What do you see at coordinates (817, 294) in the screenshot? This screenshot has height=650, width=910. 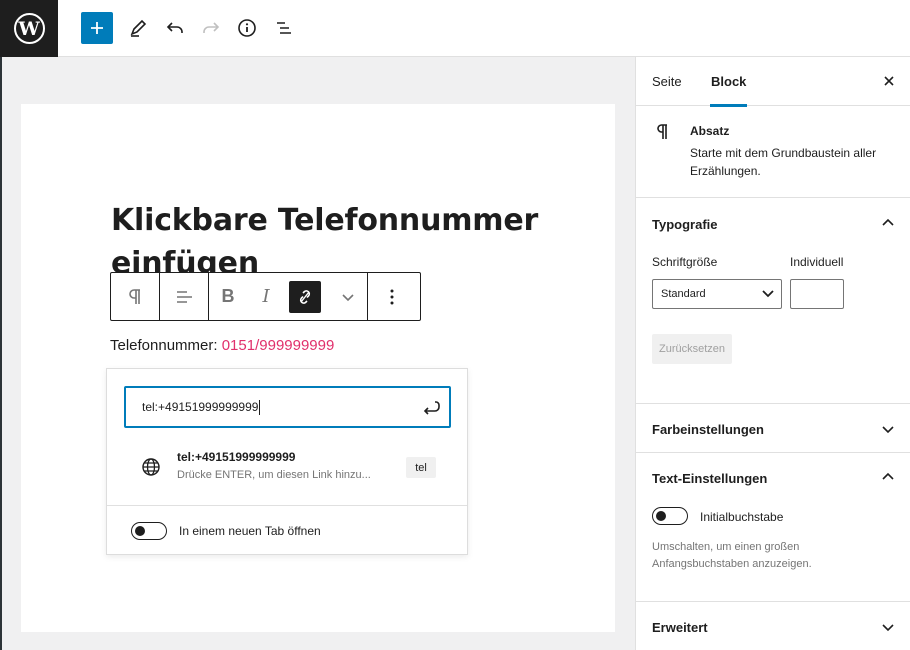 I see `custom-size-input` at bounding box center [817, 294].